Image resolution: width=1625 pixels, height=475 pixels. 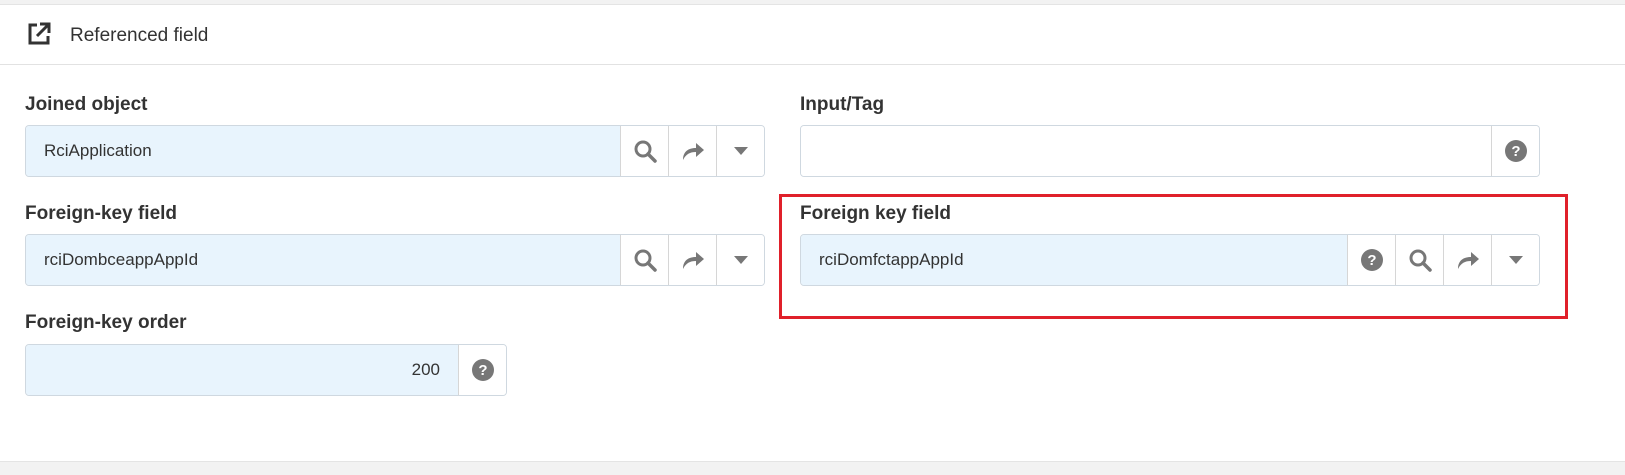 What do you see at coordinates (875, 213) in the screenshot?
I see `foreign-key-field-right-label: Foreign key field` at bounding box center [875, 213].